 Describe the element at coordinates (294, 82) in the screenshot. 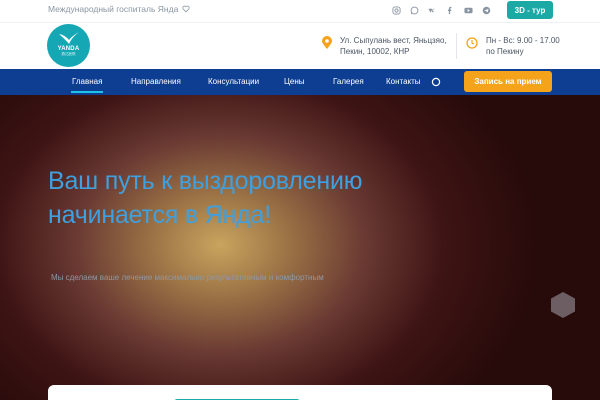

I see `nav-item-prices: Цены` at that location.